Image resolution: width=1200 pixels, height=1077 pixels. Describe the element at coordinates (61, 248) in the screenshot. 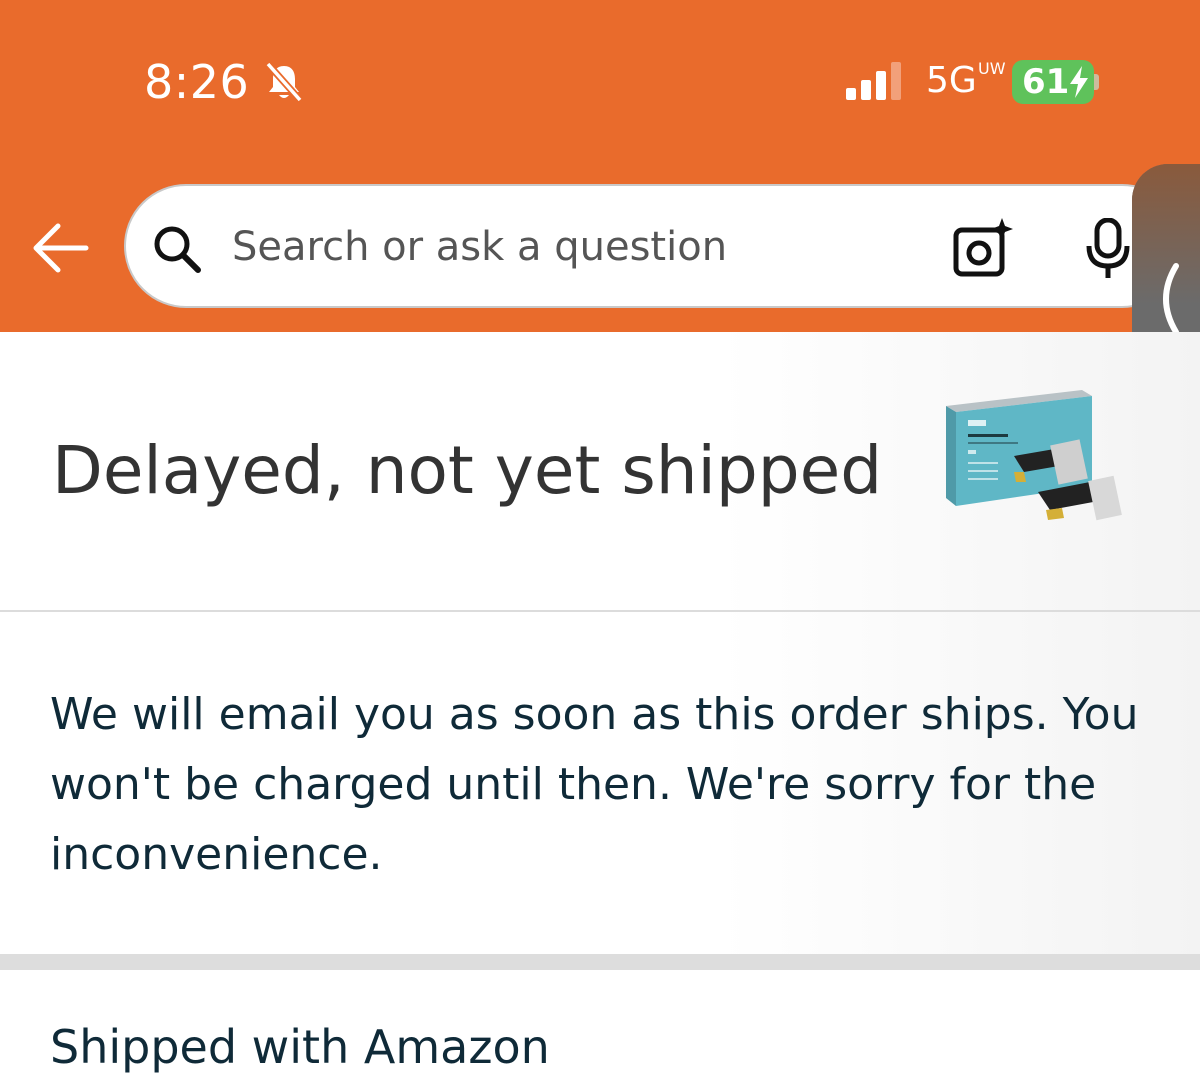

I see `back-arrow-icon` at that location.